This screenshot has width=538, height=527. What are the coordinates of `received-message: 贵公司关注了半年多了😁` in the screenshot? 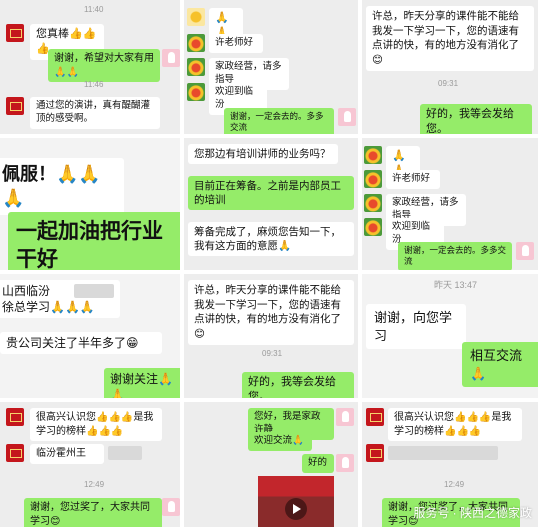 It's located at (81, 343).